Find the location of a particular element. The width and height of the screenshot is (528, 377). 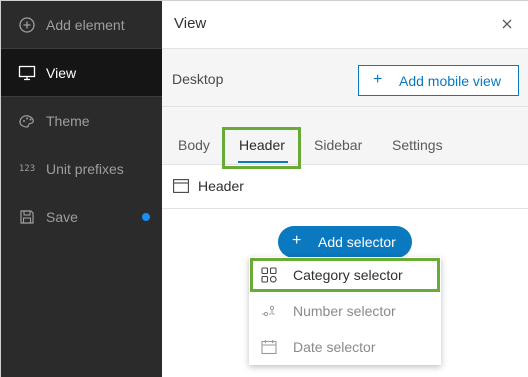

calendar-icon is located at coordinates (269, 347).